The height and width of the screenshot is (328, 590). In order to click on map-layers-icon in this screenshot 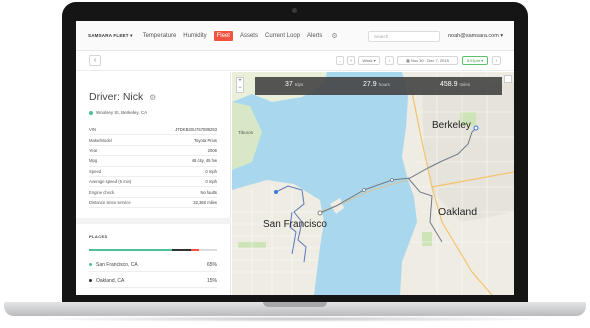, I will do `click(508, 79)`.